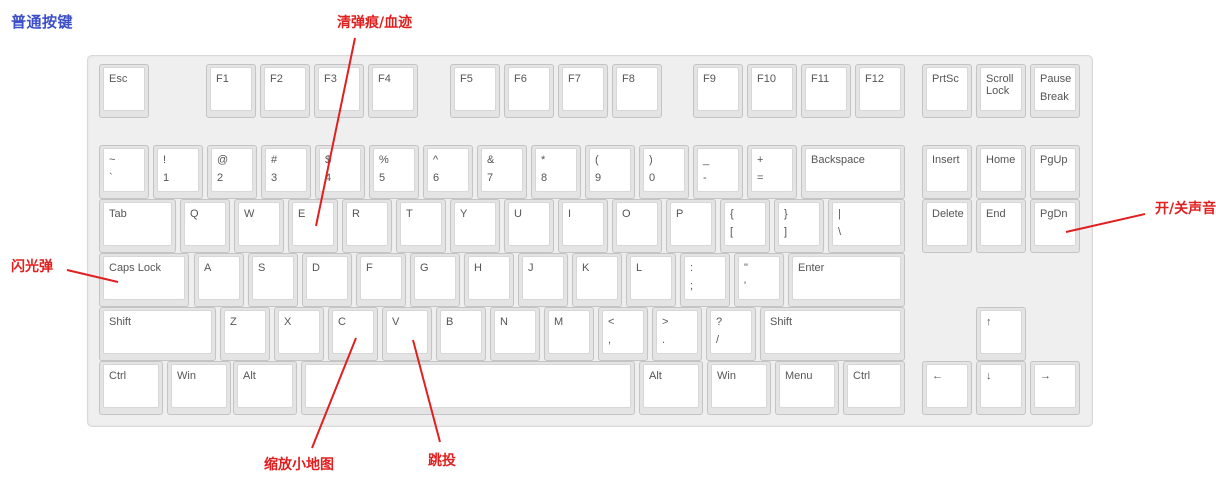  What do you see at coordinates (1105, 223) in the screenshot?
I see `sound-pointer` at bounding box center [1105, 223].